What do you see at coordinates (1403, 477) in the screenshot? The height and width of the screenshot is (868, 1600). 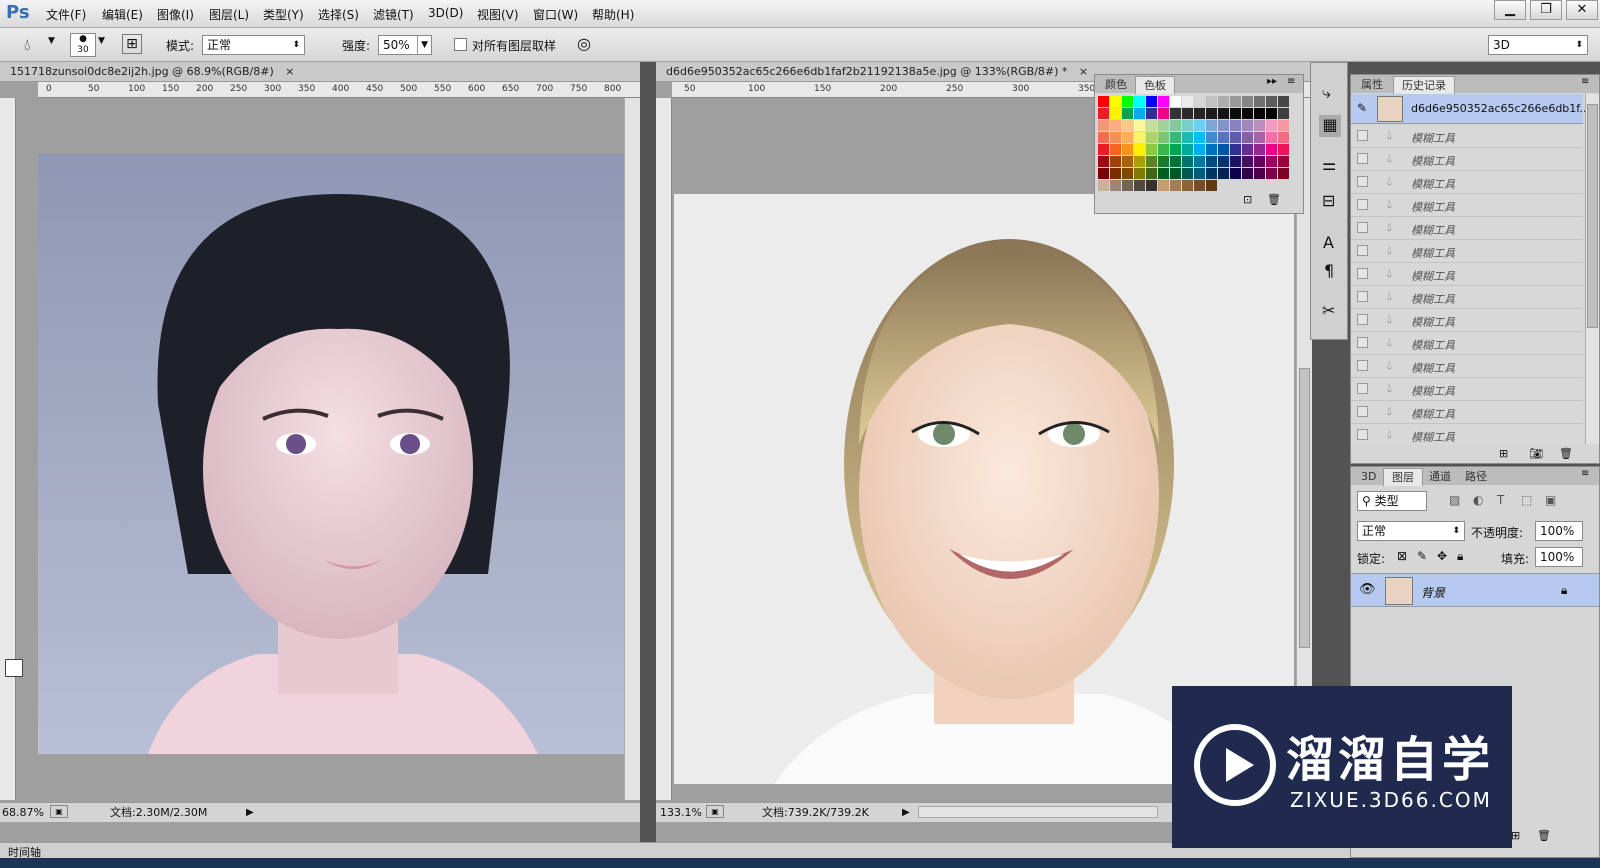 I see `tab-layers: 图层` at bounding box center [1403, 477].